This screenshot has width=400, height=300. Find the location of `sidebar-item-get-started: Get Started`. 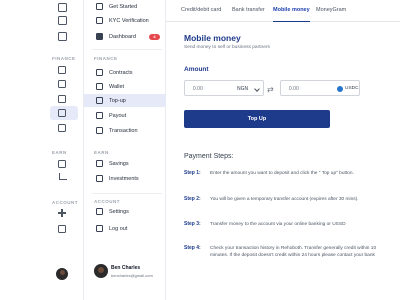

sidebar-item-get-started: Get Started is located at coordinates (125, 6).